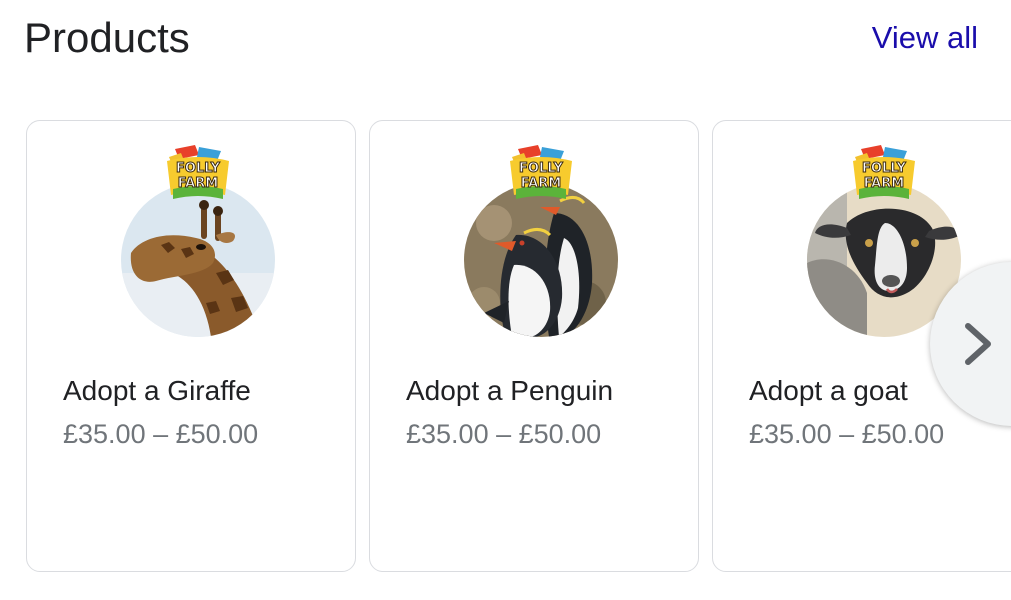 The image size is (1011, 600). I want to click on product-name: Adopt a Penguin, so click(509, 391).